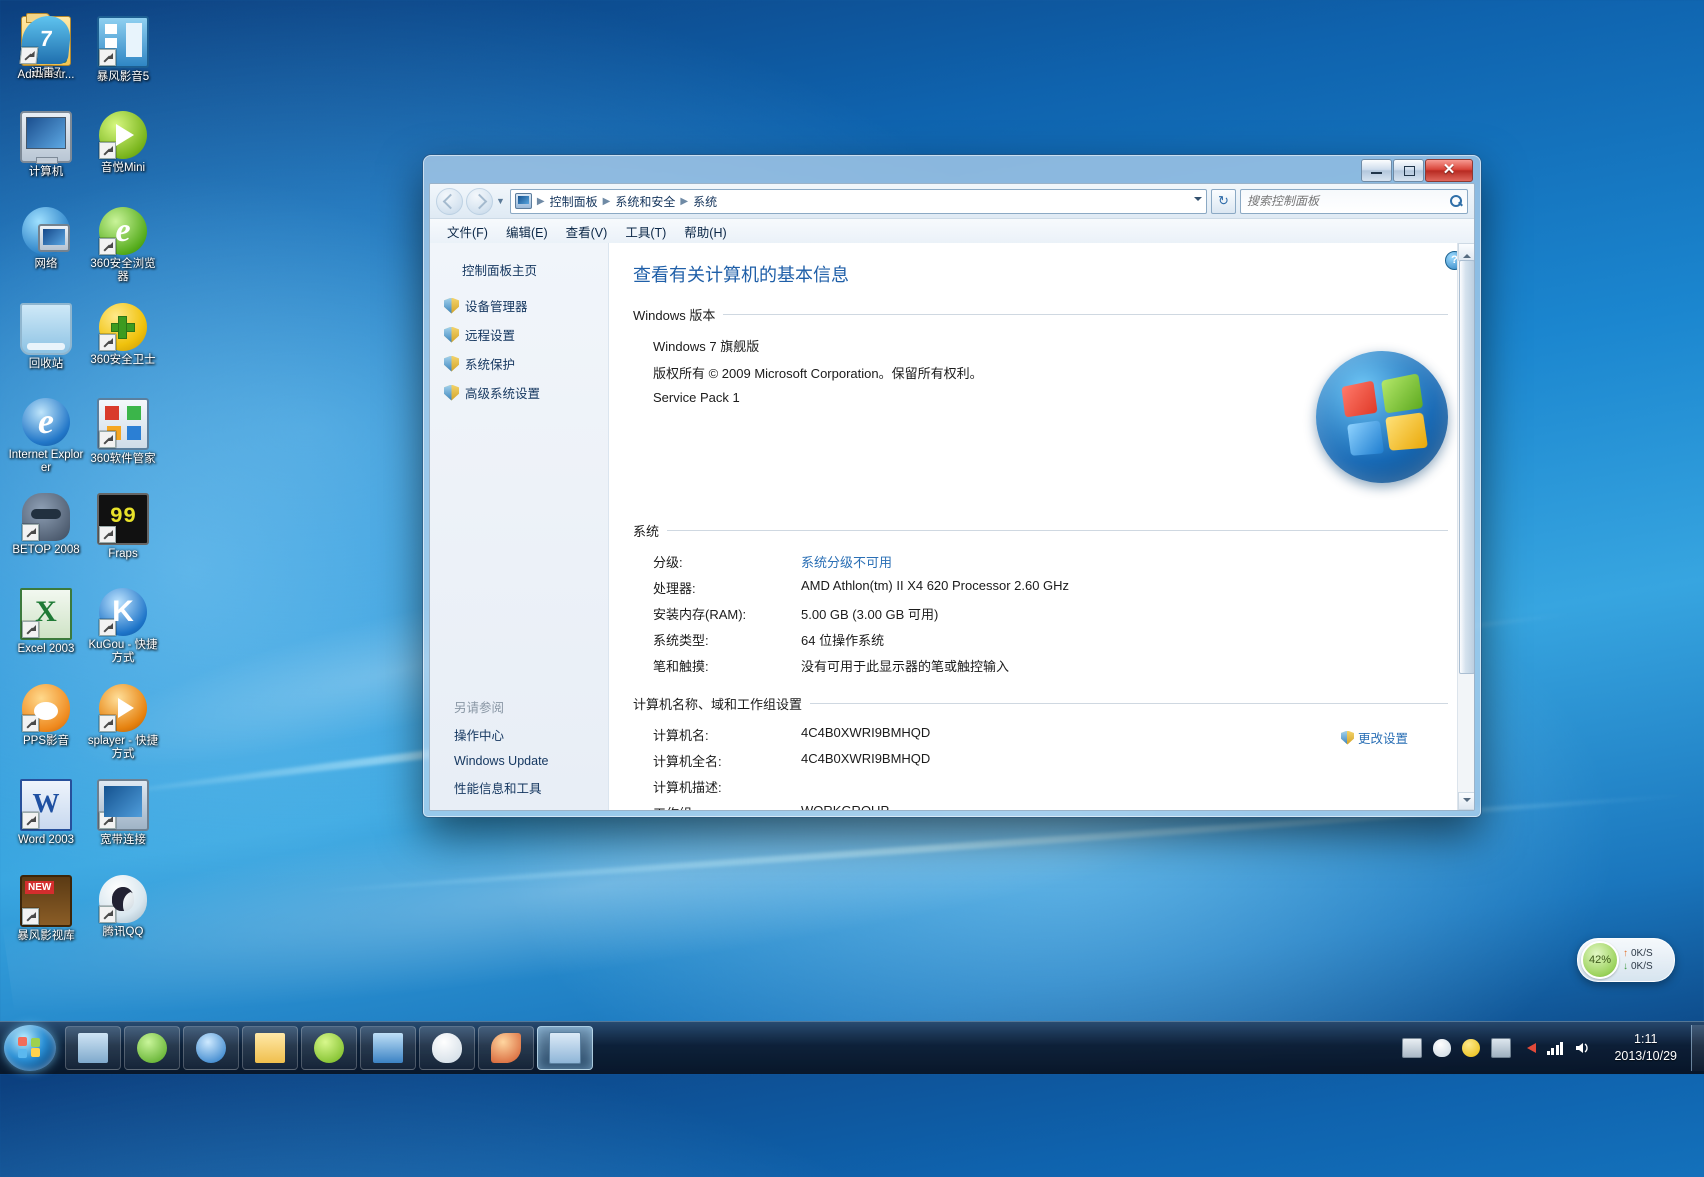 Image resolution: width=1704 pixels, height=1177 pixels. I want to click on tray-speaker-icon, so click(1583, 1048).